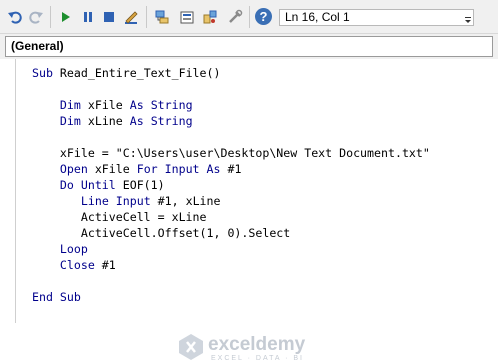 The height and width of the screenshot is (363, 498). What do you see at coordinates (36, 17) in the screenshot?
I see `redo-icon` at bounding box center [36, 17].